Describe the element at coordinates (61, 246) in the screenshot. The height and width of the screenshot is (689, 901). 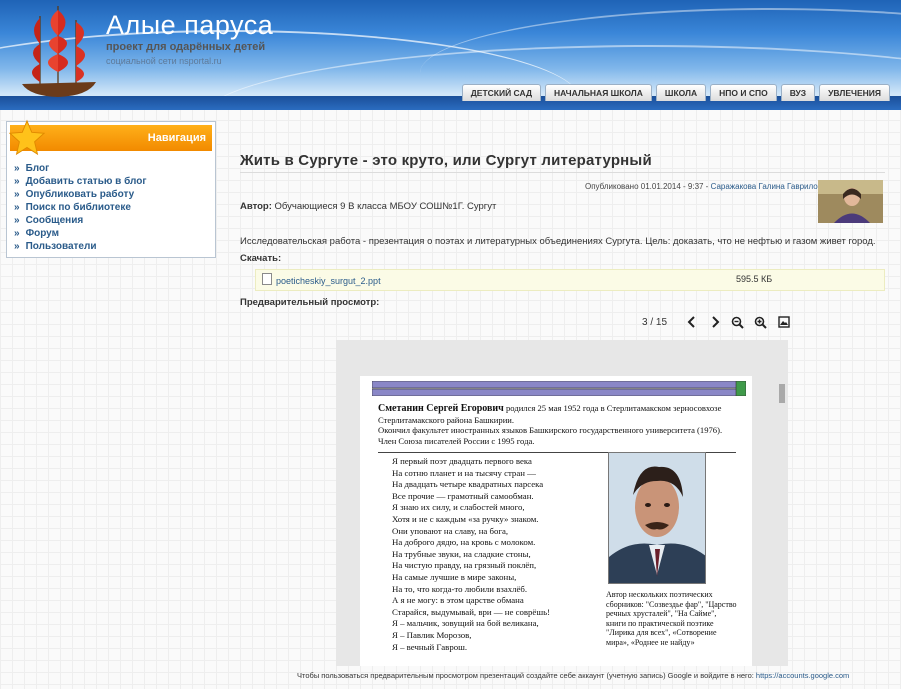
I see `nav-item-label: Пользователи` at that location.